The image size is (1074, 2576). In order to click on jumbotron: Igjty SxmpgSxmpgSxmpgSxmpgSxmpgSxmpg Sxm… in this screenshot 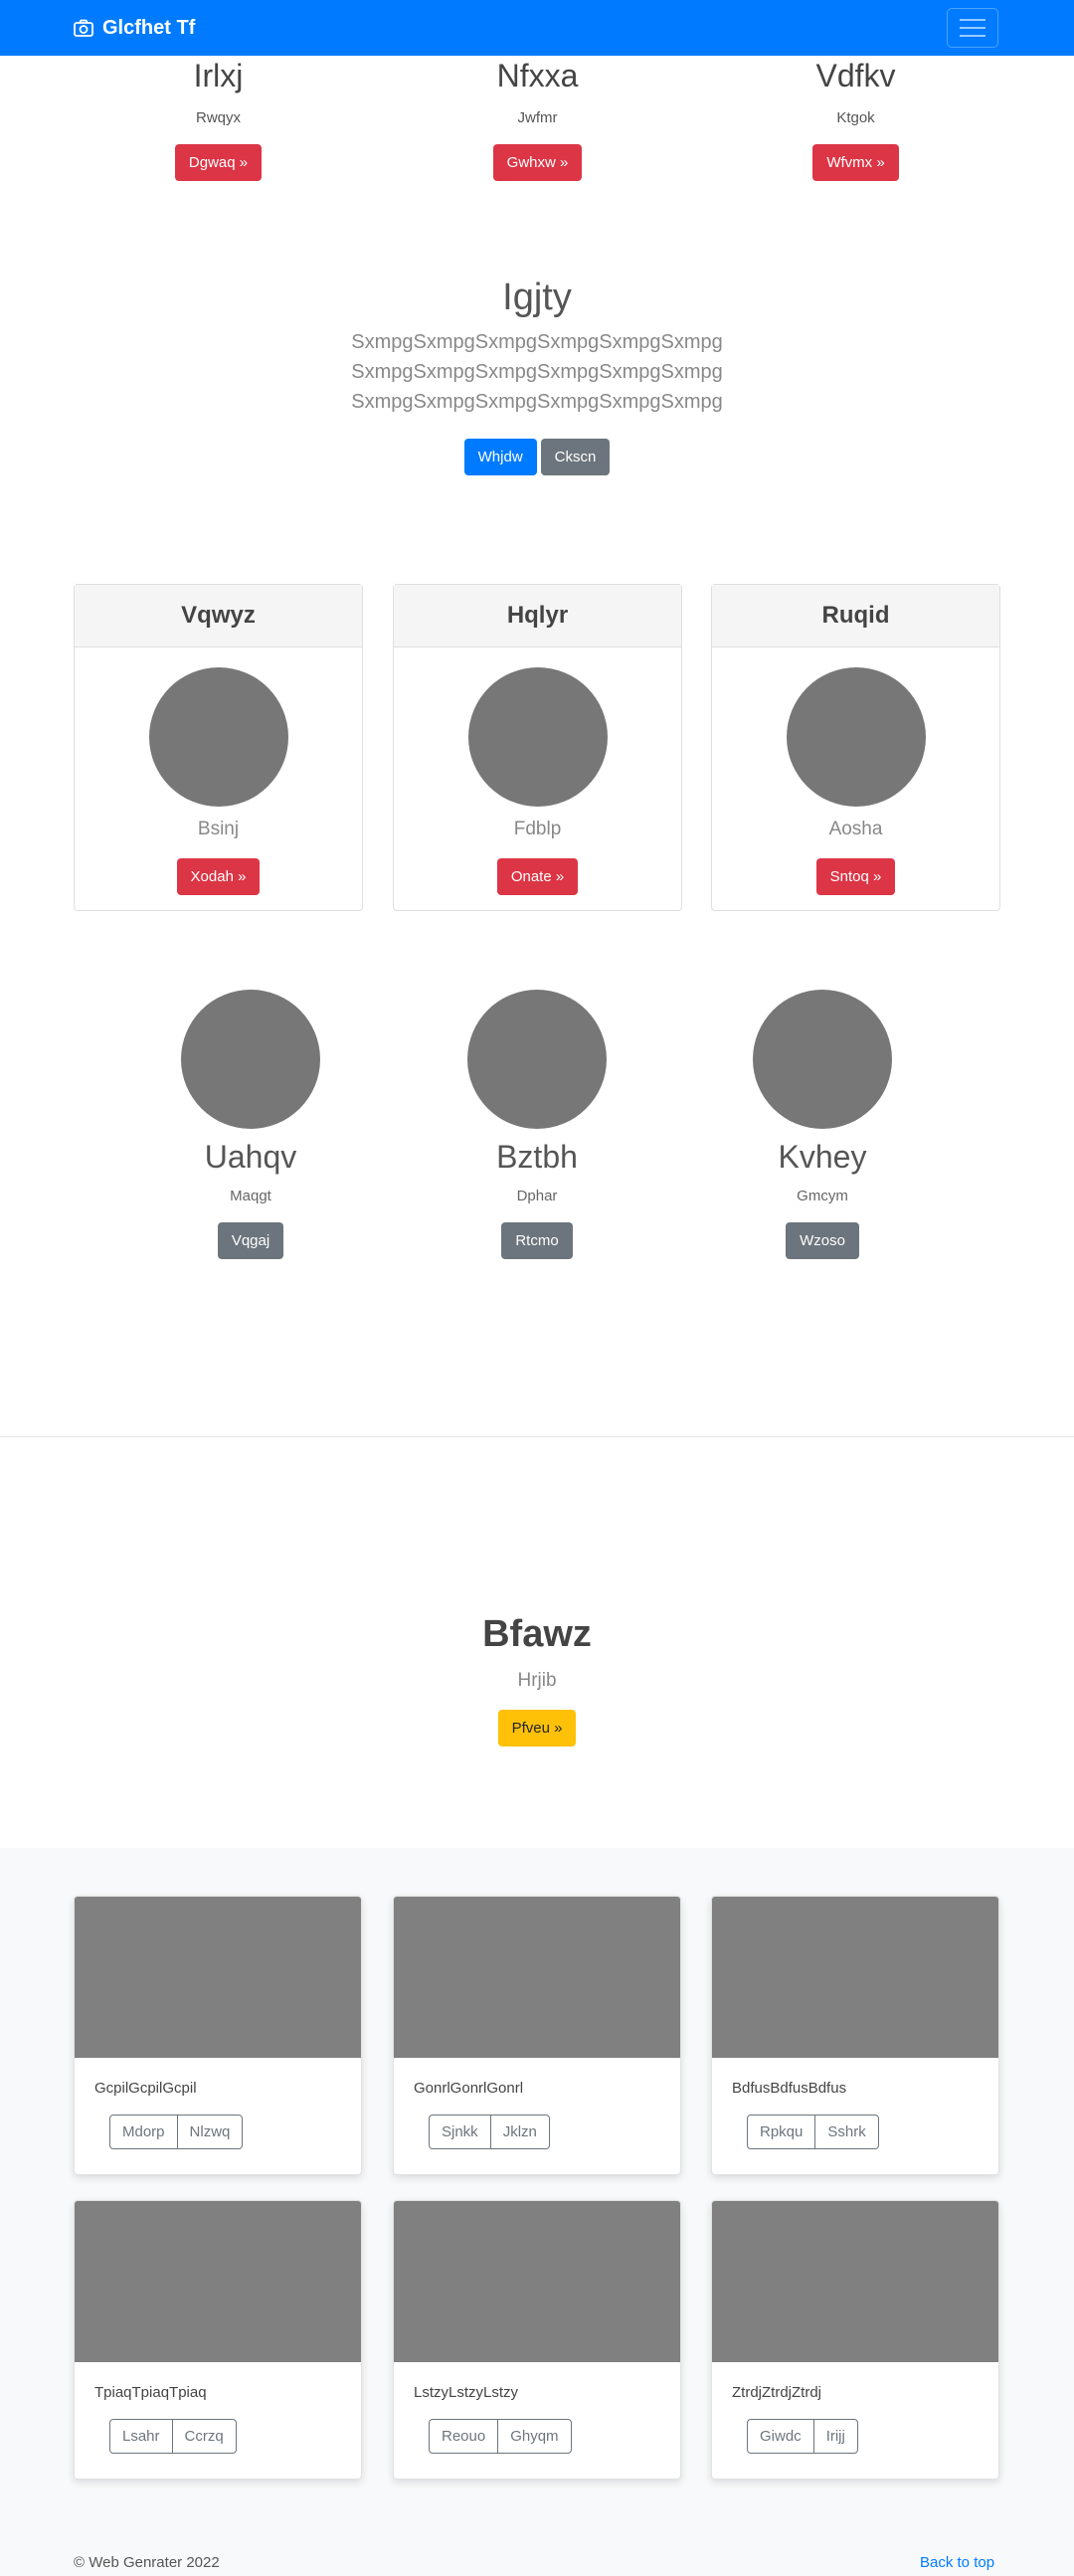, I will do `click(537, 375)`.